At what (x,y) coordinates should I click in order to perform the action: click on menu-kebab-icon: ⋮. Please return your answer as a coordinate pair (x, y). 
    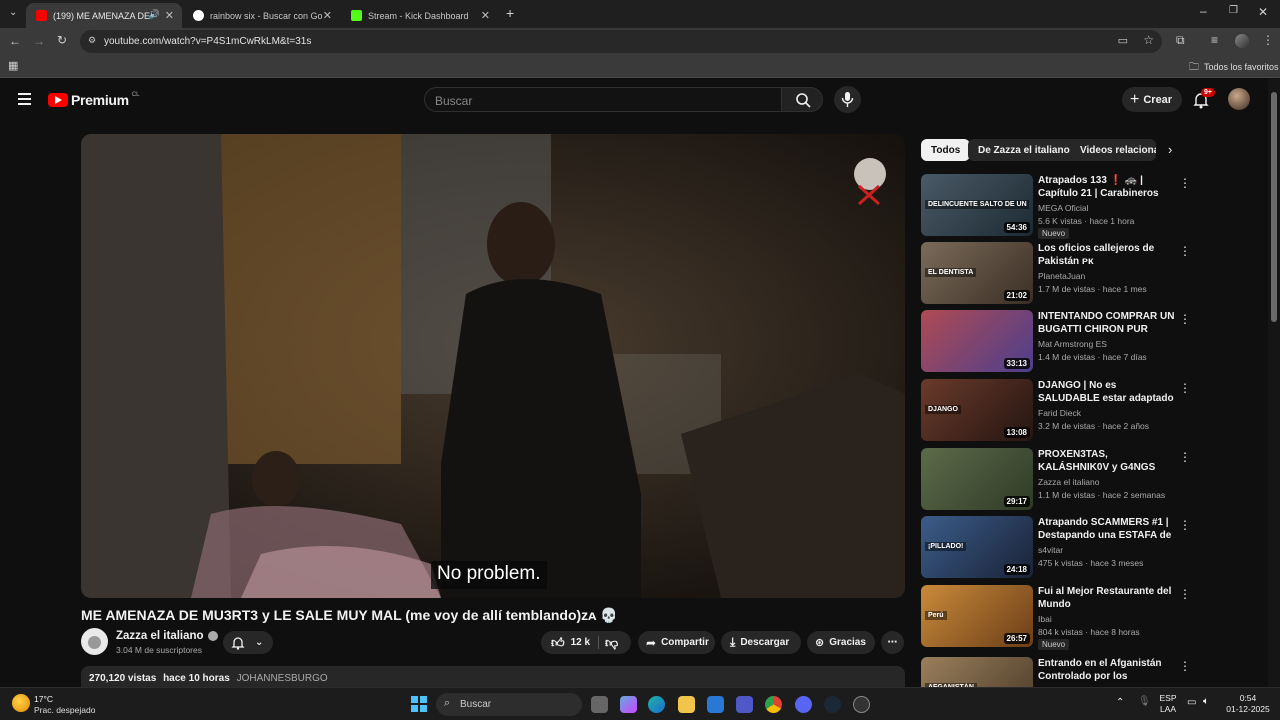
    Looking at the image, I should click on (1268, 40).